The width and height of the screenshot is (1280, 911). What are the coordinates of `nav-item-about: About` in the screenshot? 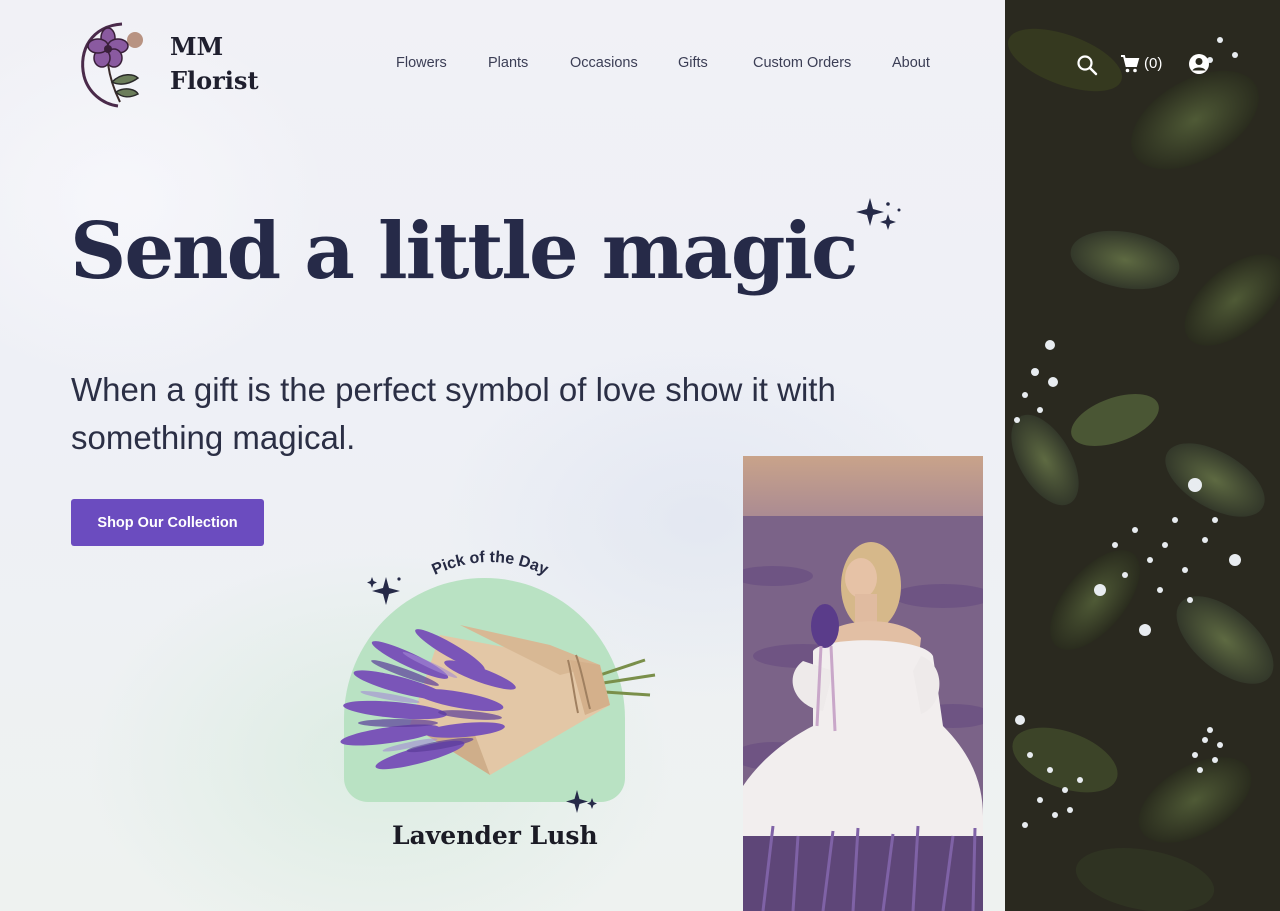 It's located at (911, 63).